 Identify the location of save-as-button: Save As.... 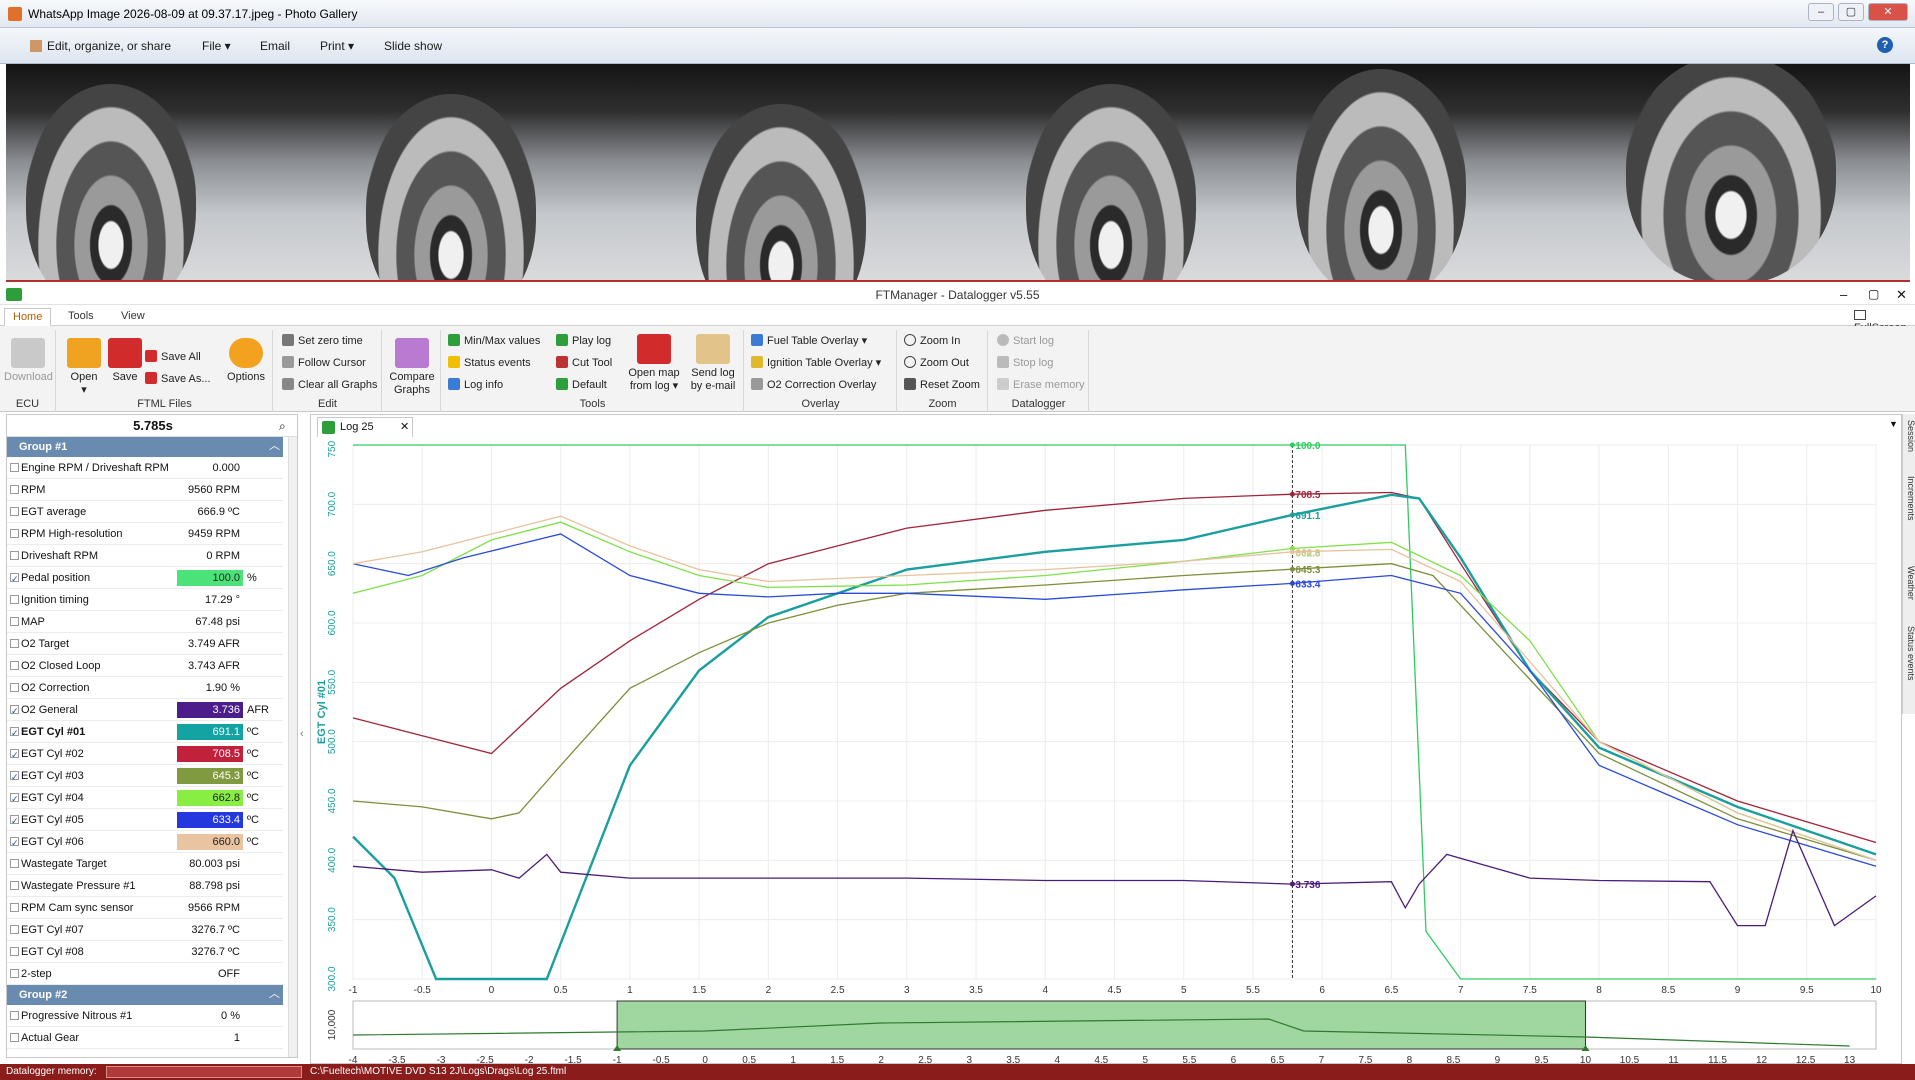
(178, 379).